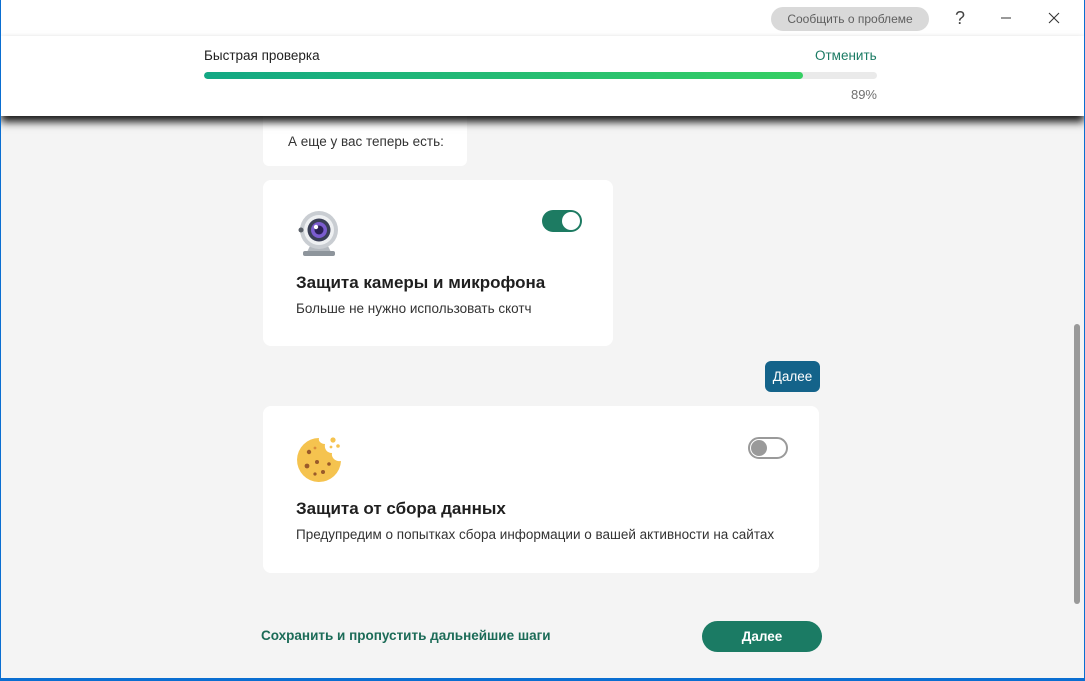  Describe the element at coordinates (503, 75) in the screenshot. I see `scan-progress-fill` at that location.